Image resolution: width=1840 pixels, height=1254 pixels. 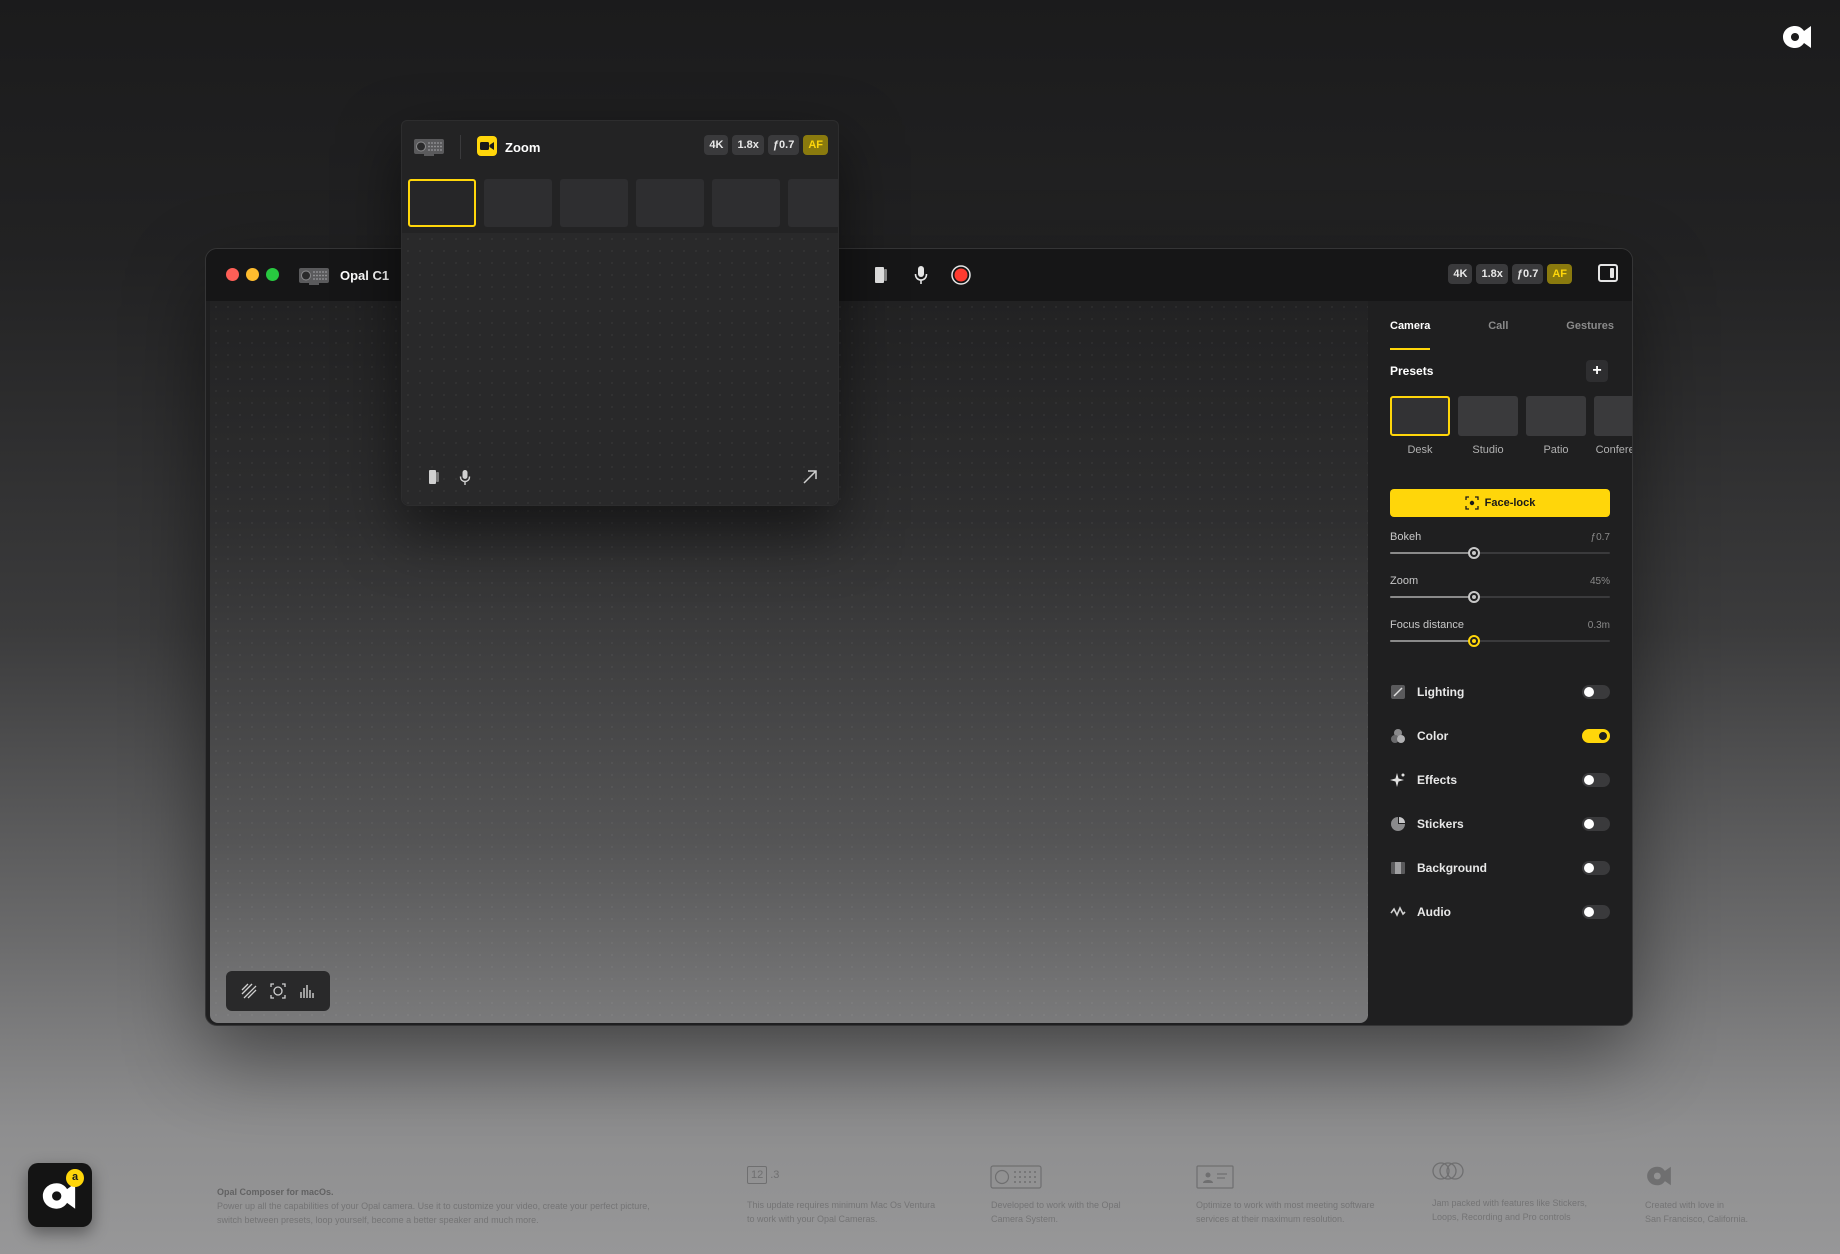 What do you see at coordinates (775, 1175) in the screenshot?
I see `version-minor: .3` at bounding box center [775, 1175].